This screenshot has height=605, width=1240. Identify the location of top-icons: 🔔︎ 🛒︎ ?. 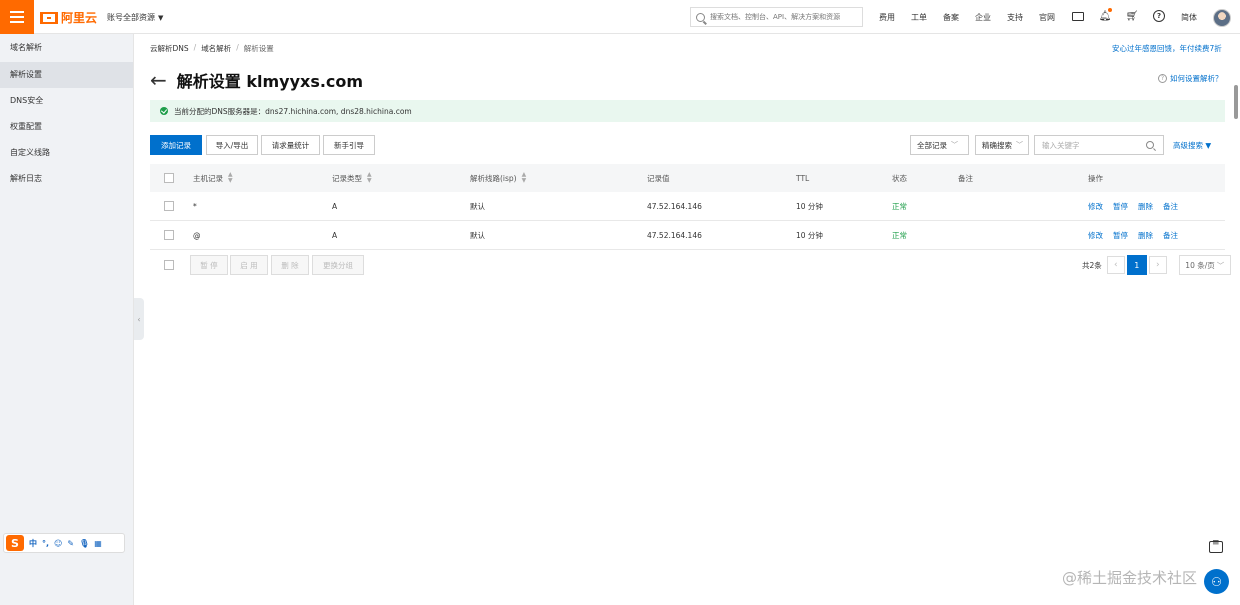
(1126, 15).